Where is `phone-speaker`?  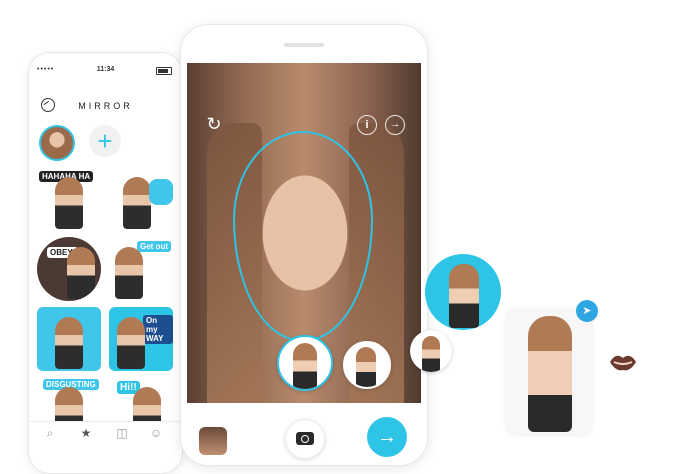
phone-speaker is located at coordinates (304, 45).